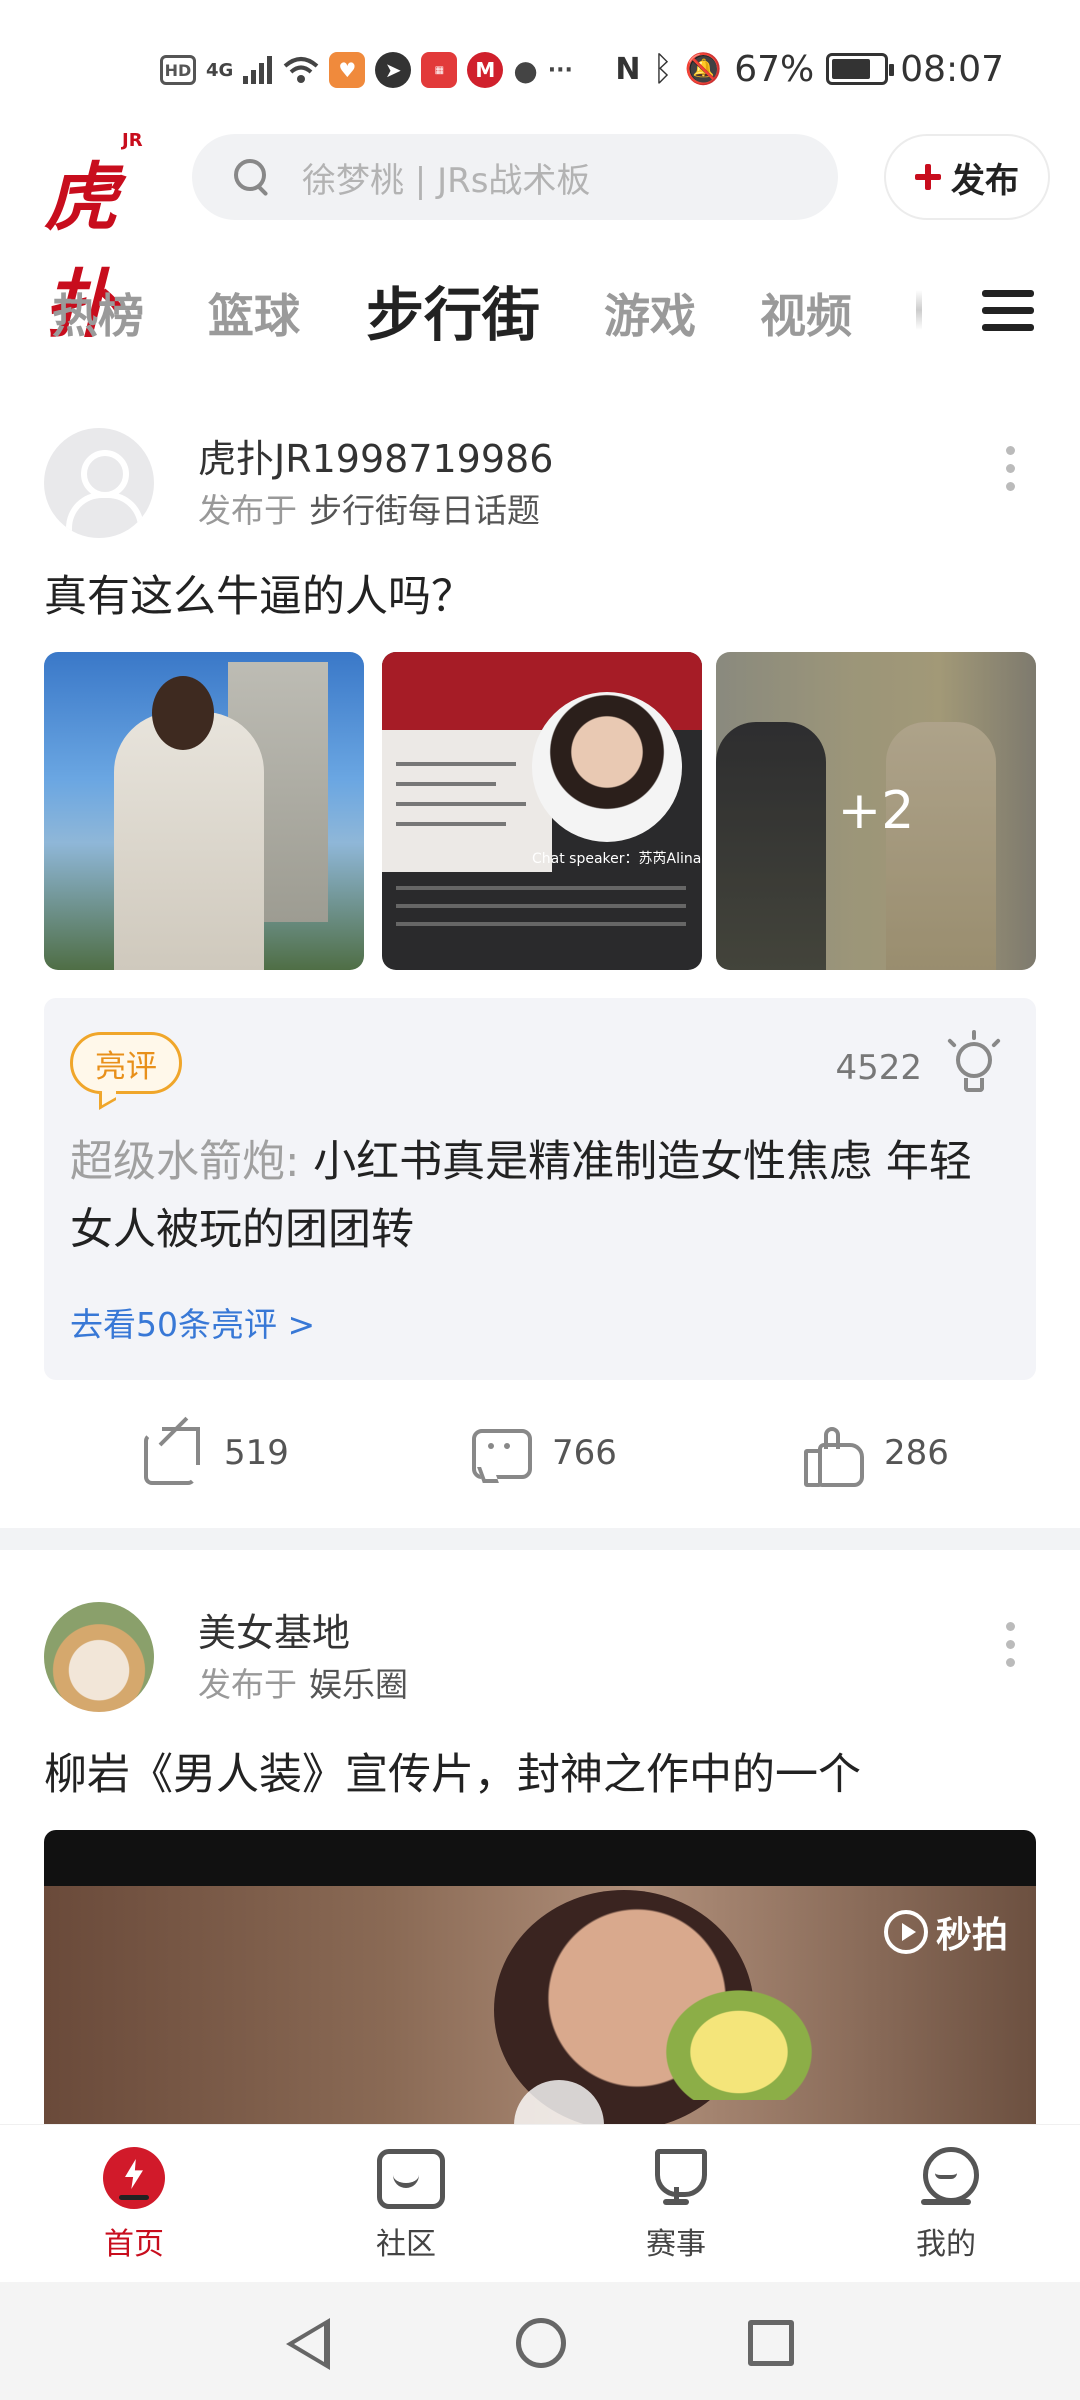 This screenshot has width=1080, height=2400. What do you see at coordinates (303, 1682) in the screenshot?
I see `published-in: 发布于 娱乐圈` at bounding box center [303, 1682].